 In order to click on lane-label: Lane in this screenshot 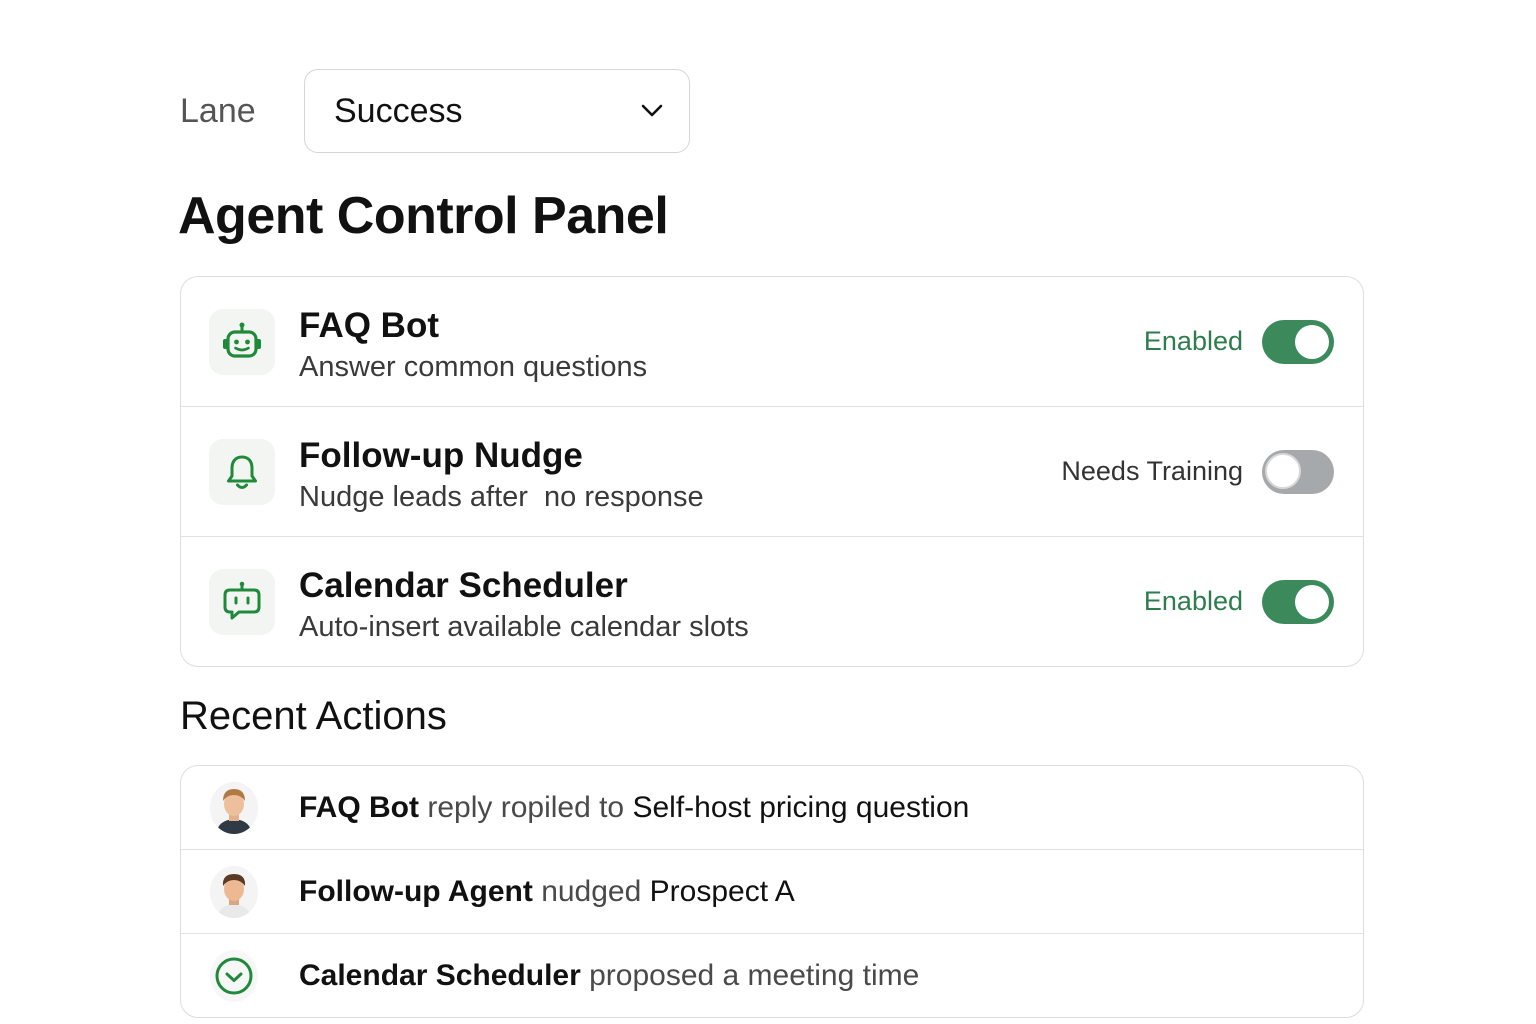, I will do `click(218, 110)`.